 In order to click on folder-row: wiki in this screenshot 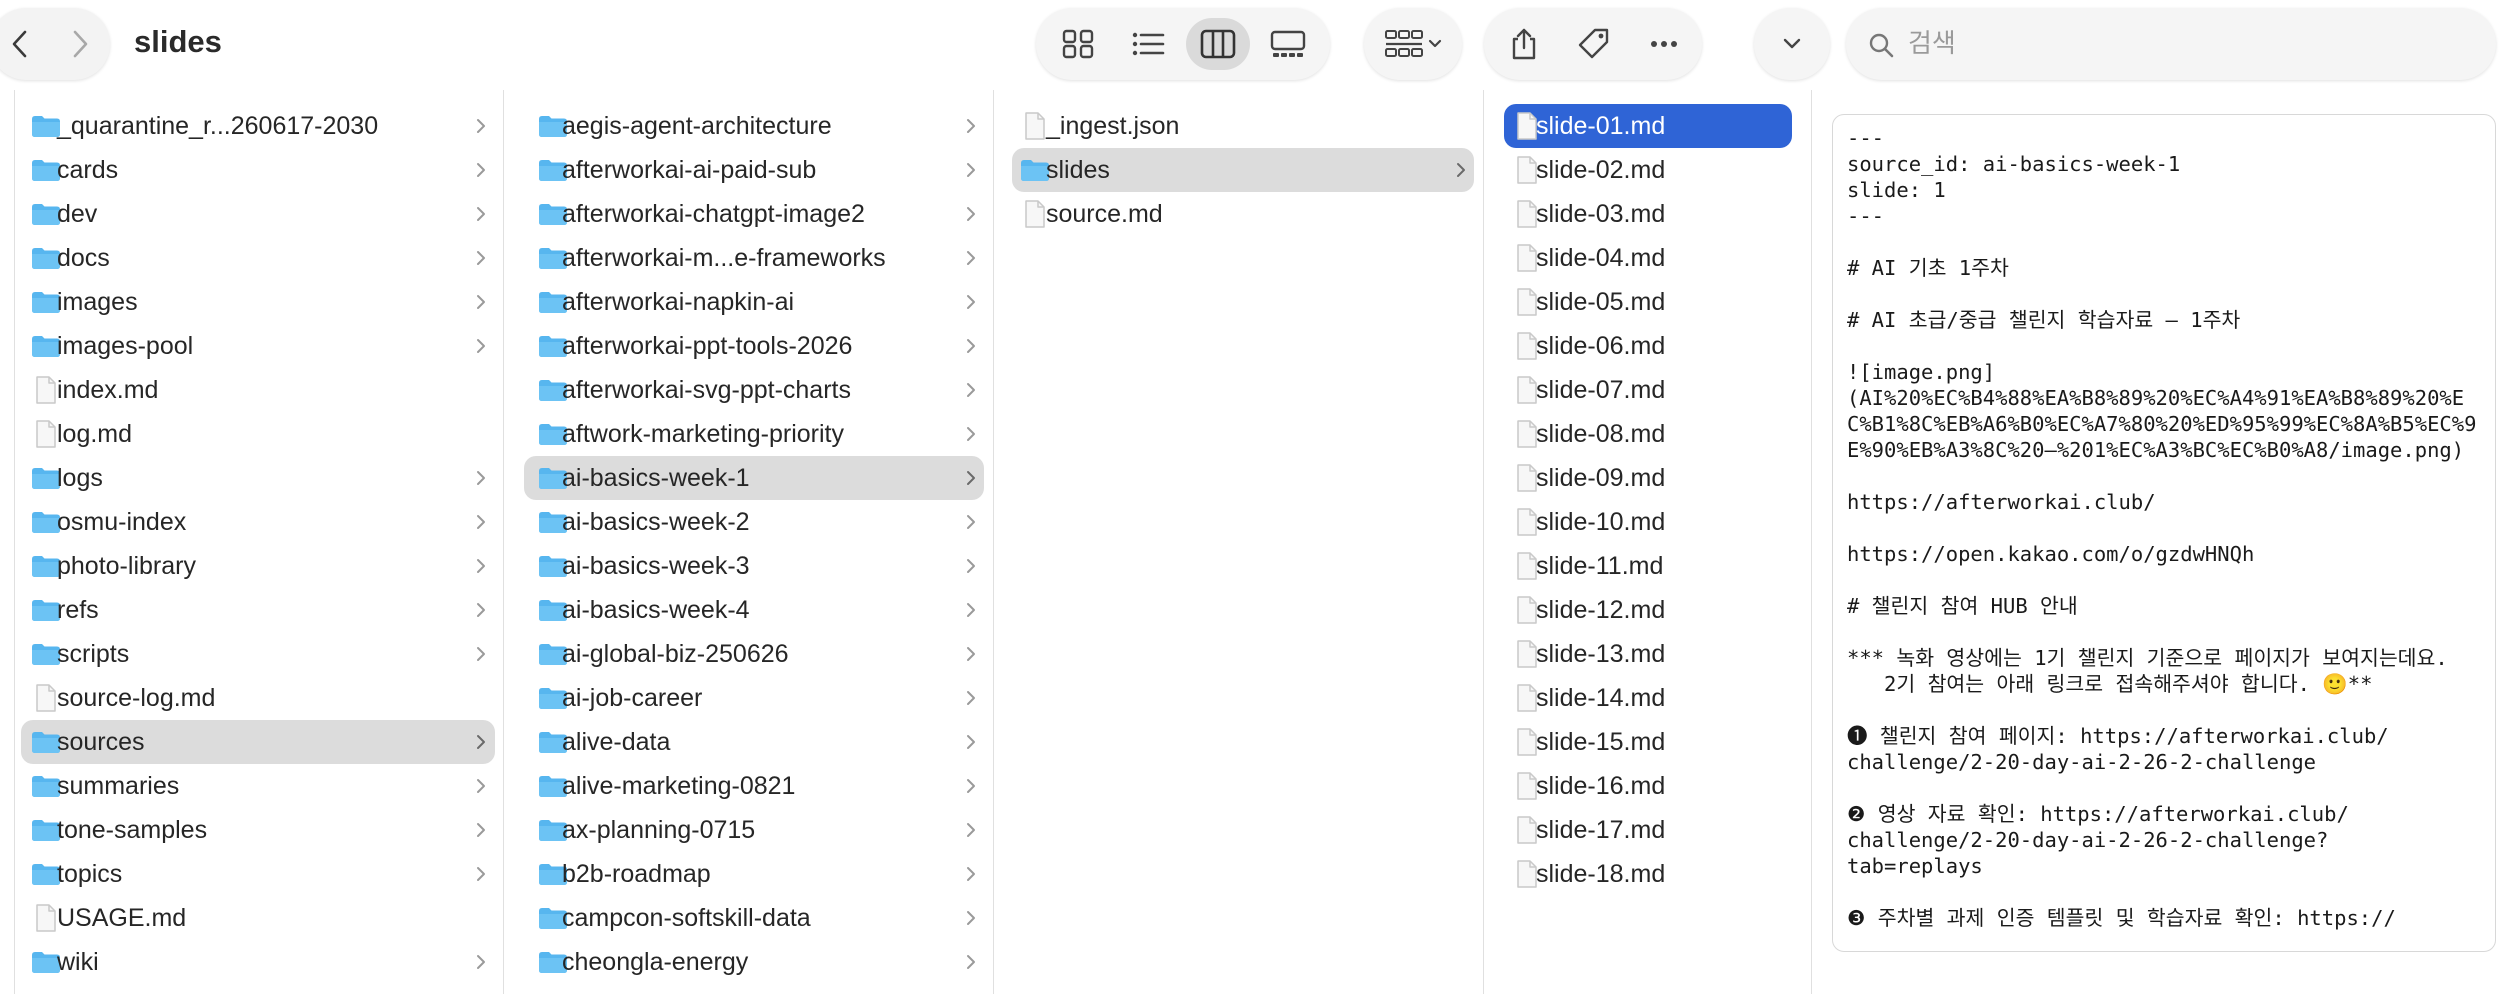, I will do `click(259, 962)`.